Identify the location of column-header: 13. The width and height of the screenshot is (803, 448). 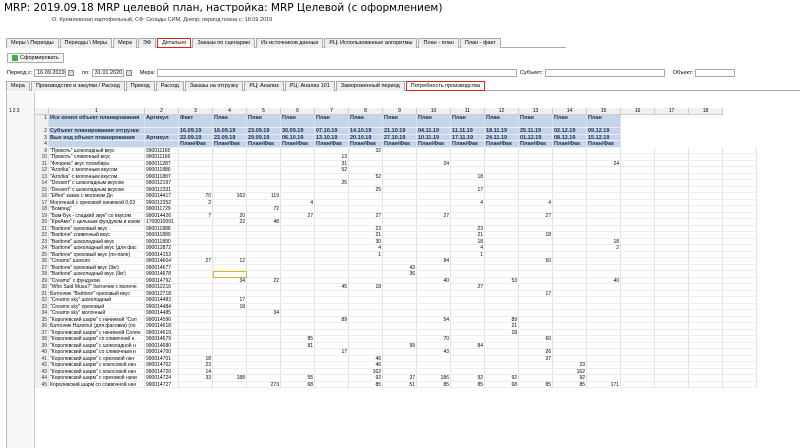
(536, 111).